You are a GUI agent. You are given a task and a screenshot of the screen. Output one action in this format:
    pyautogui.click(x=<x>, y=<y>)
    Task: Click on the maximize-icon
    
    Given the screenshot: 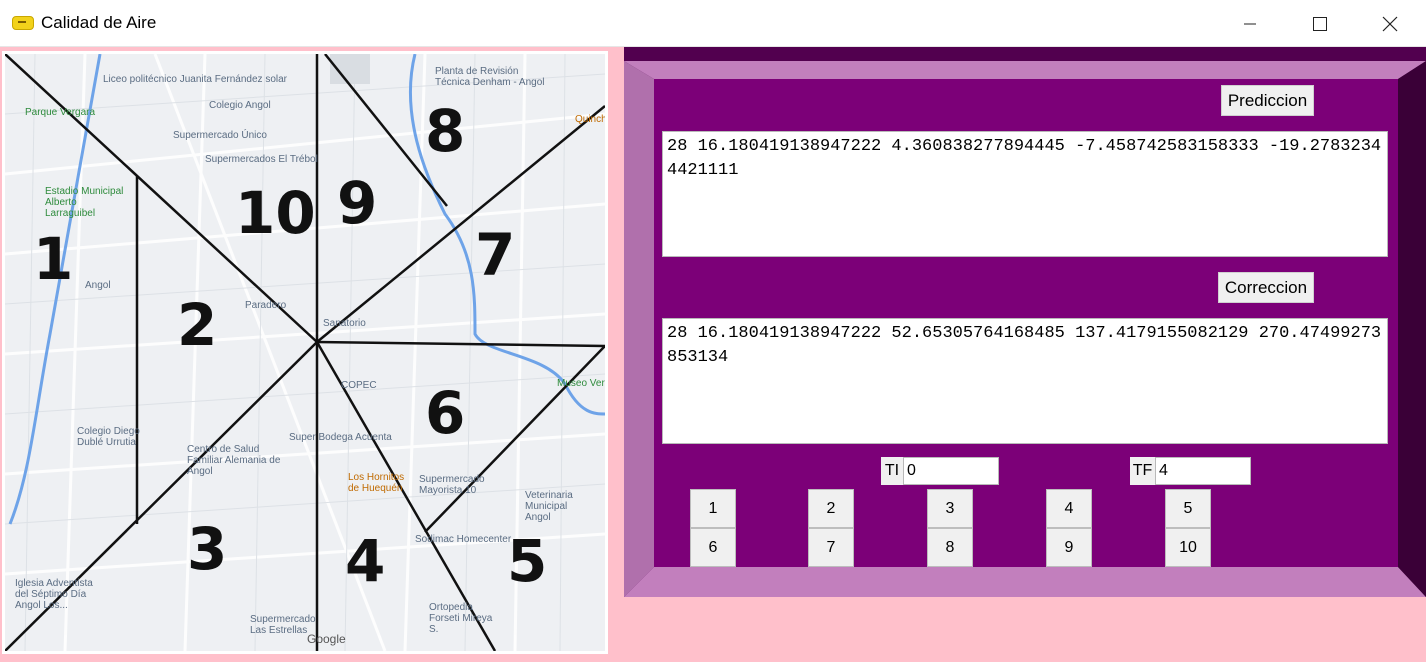 What is the action you would take?
    pyautogui.click(x=1320, y=23)
    